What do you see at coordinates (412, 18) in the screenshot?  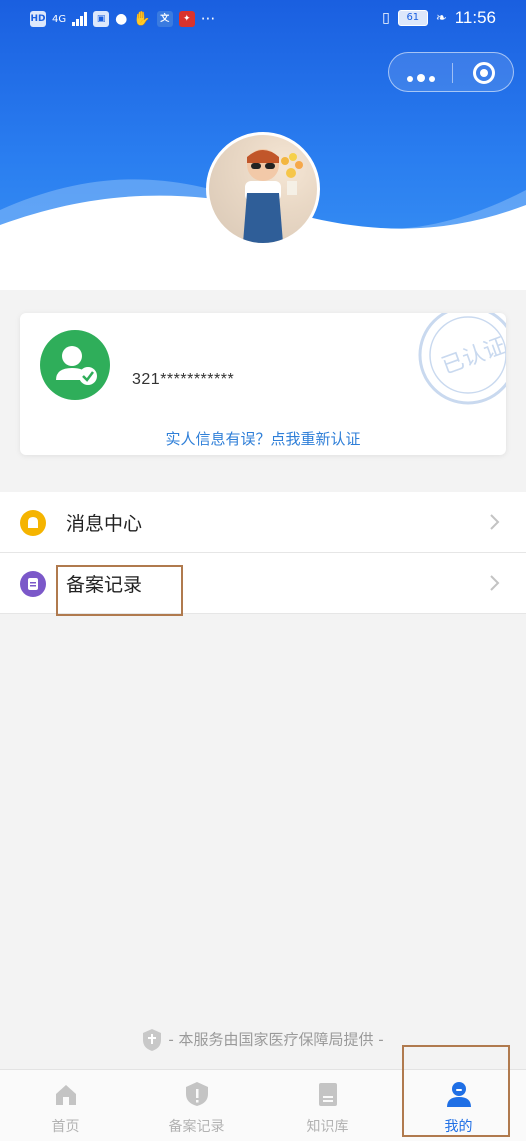 I see `battery-icon: 61` at bounding box center [412, 18].